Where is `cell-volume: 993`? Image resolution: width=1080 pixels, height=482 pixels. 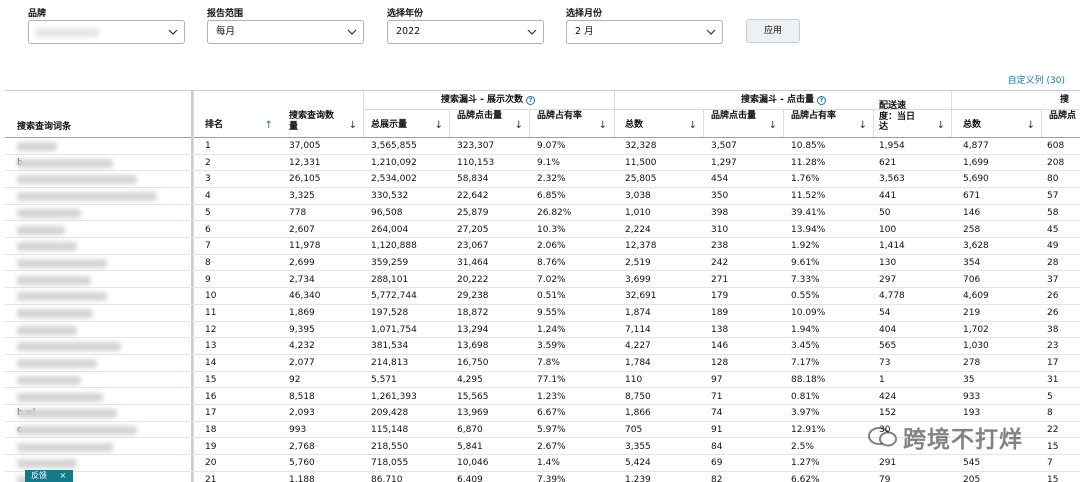 cell-volume: 993 is located at coordinates (298, 429).